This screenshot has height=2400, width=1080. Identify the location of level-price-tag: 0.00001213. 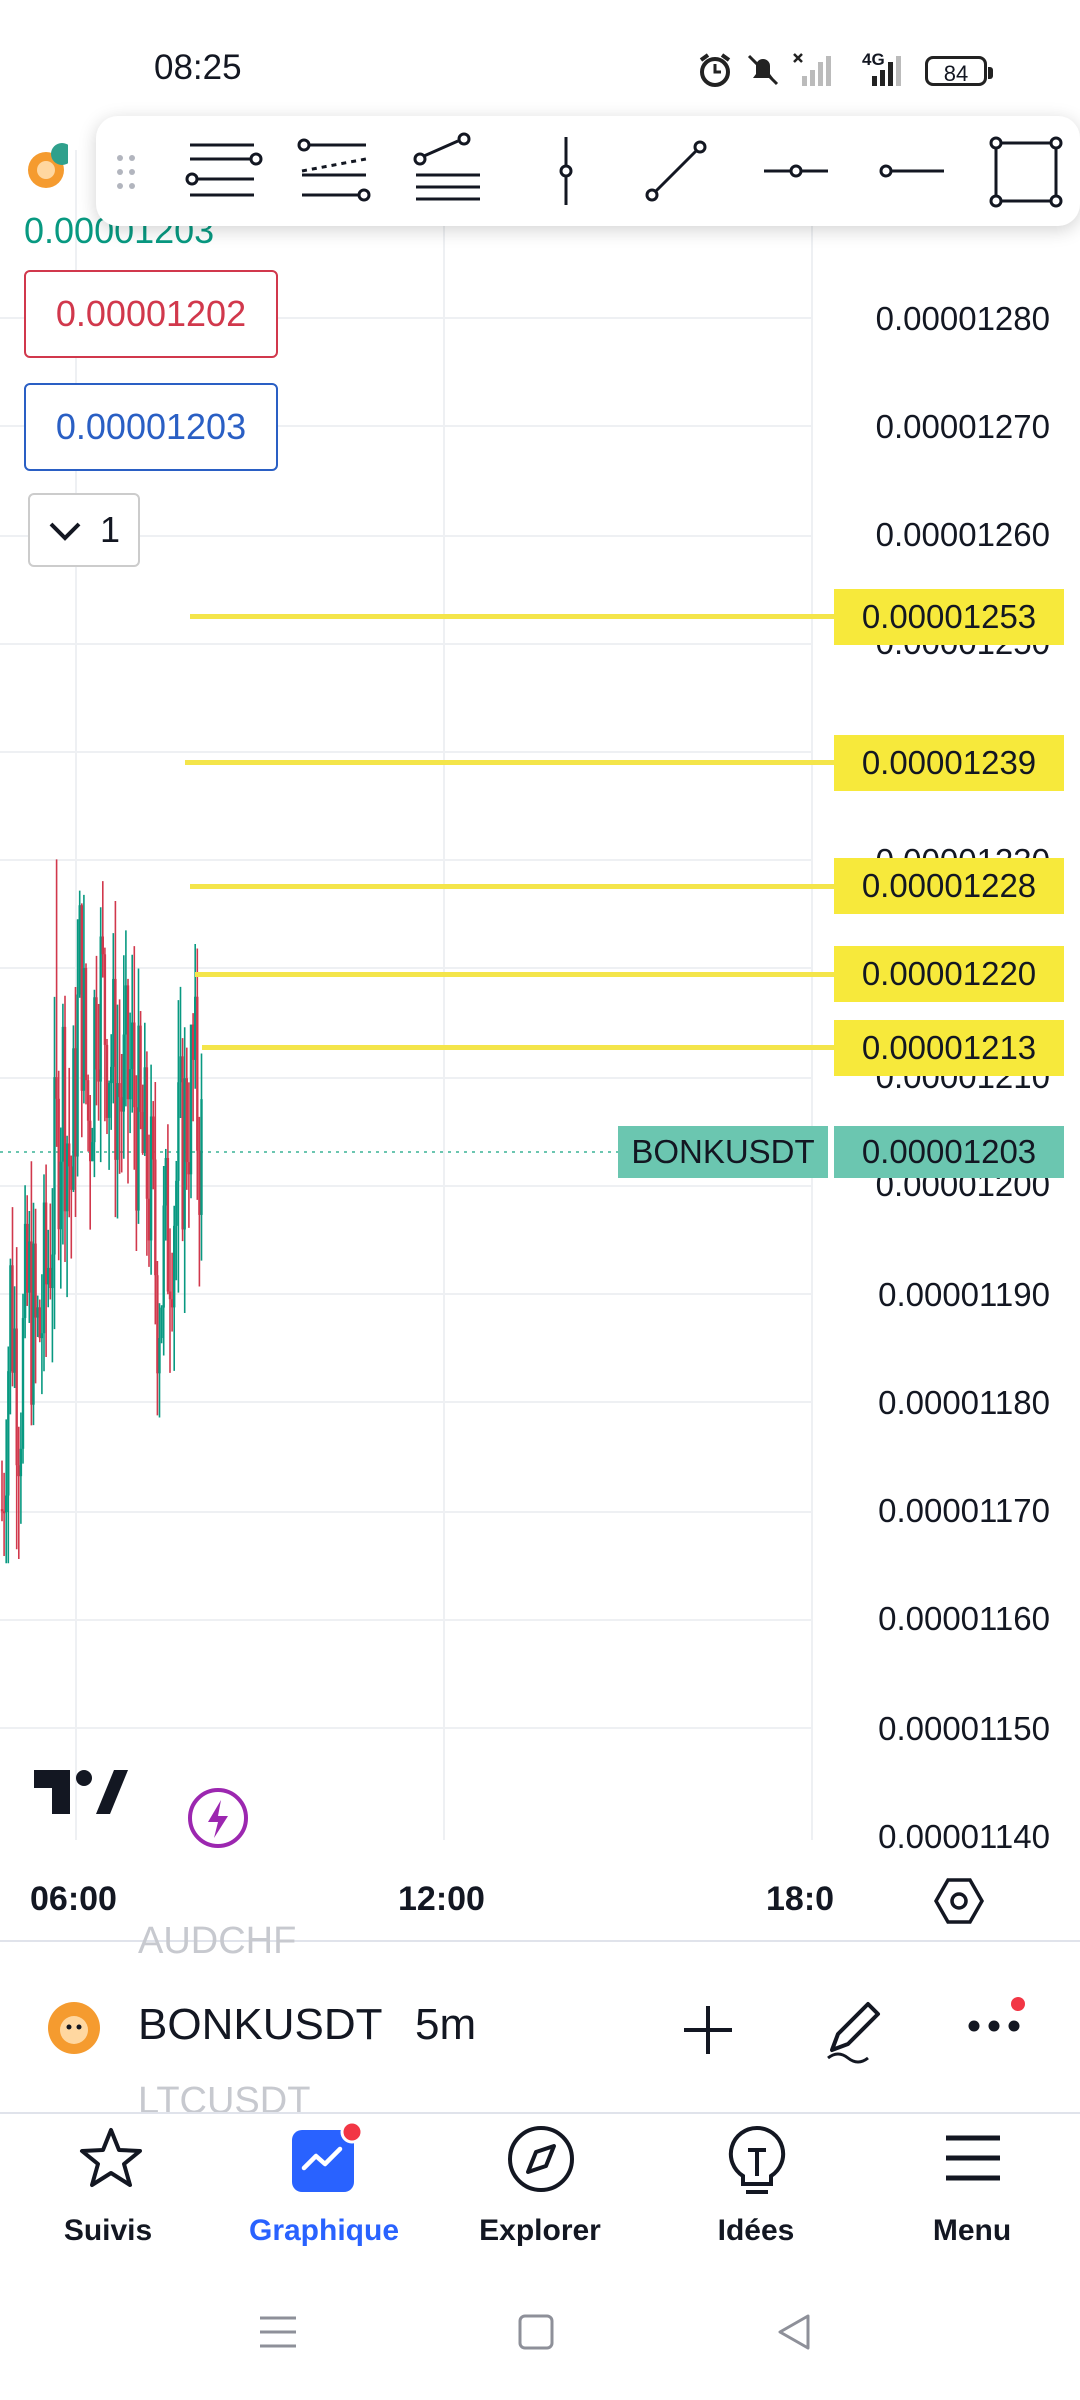
(949, 1048).